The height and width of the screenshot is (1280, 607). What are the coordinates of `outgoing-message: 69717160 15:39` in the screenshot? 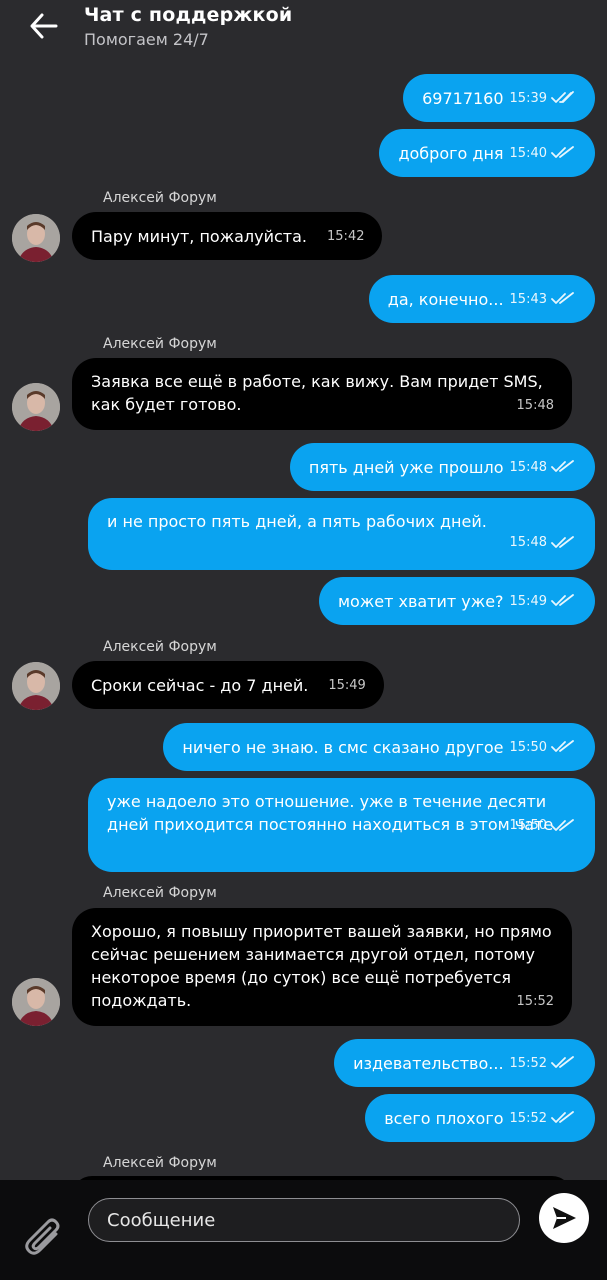 It's located at (499, 98).